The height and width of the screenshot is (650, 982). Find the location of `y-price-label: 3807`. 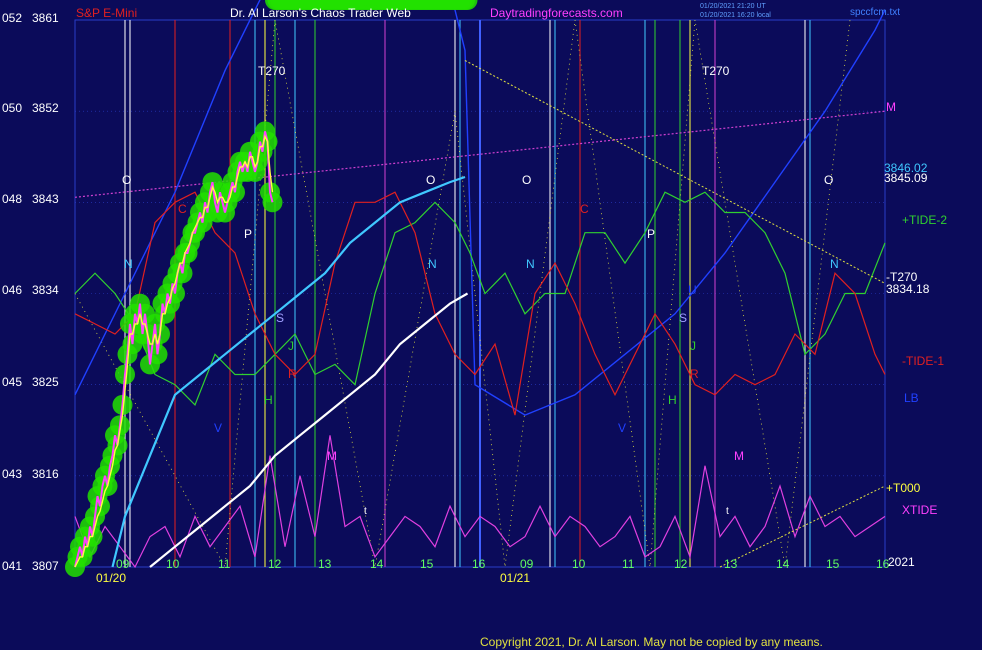

y-price-label: 3807 is located at coordinates (45, 566).